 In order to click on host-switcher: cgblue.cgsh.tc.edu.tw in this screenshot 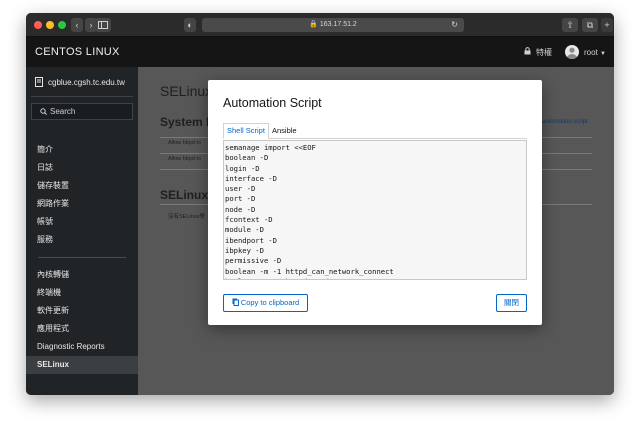, I will do `click(80, 82)`.